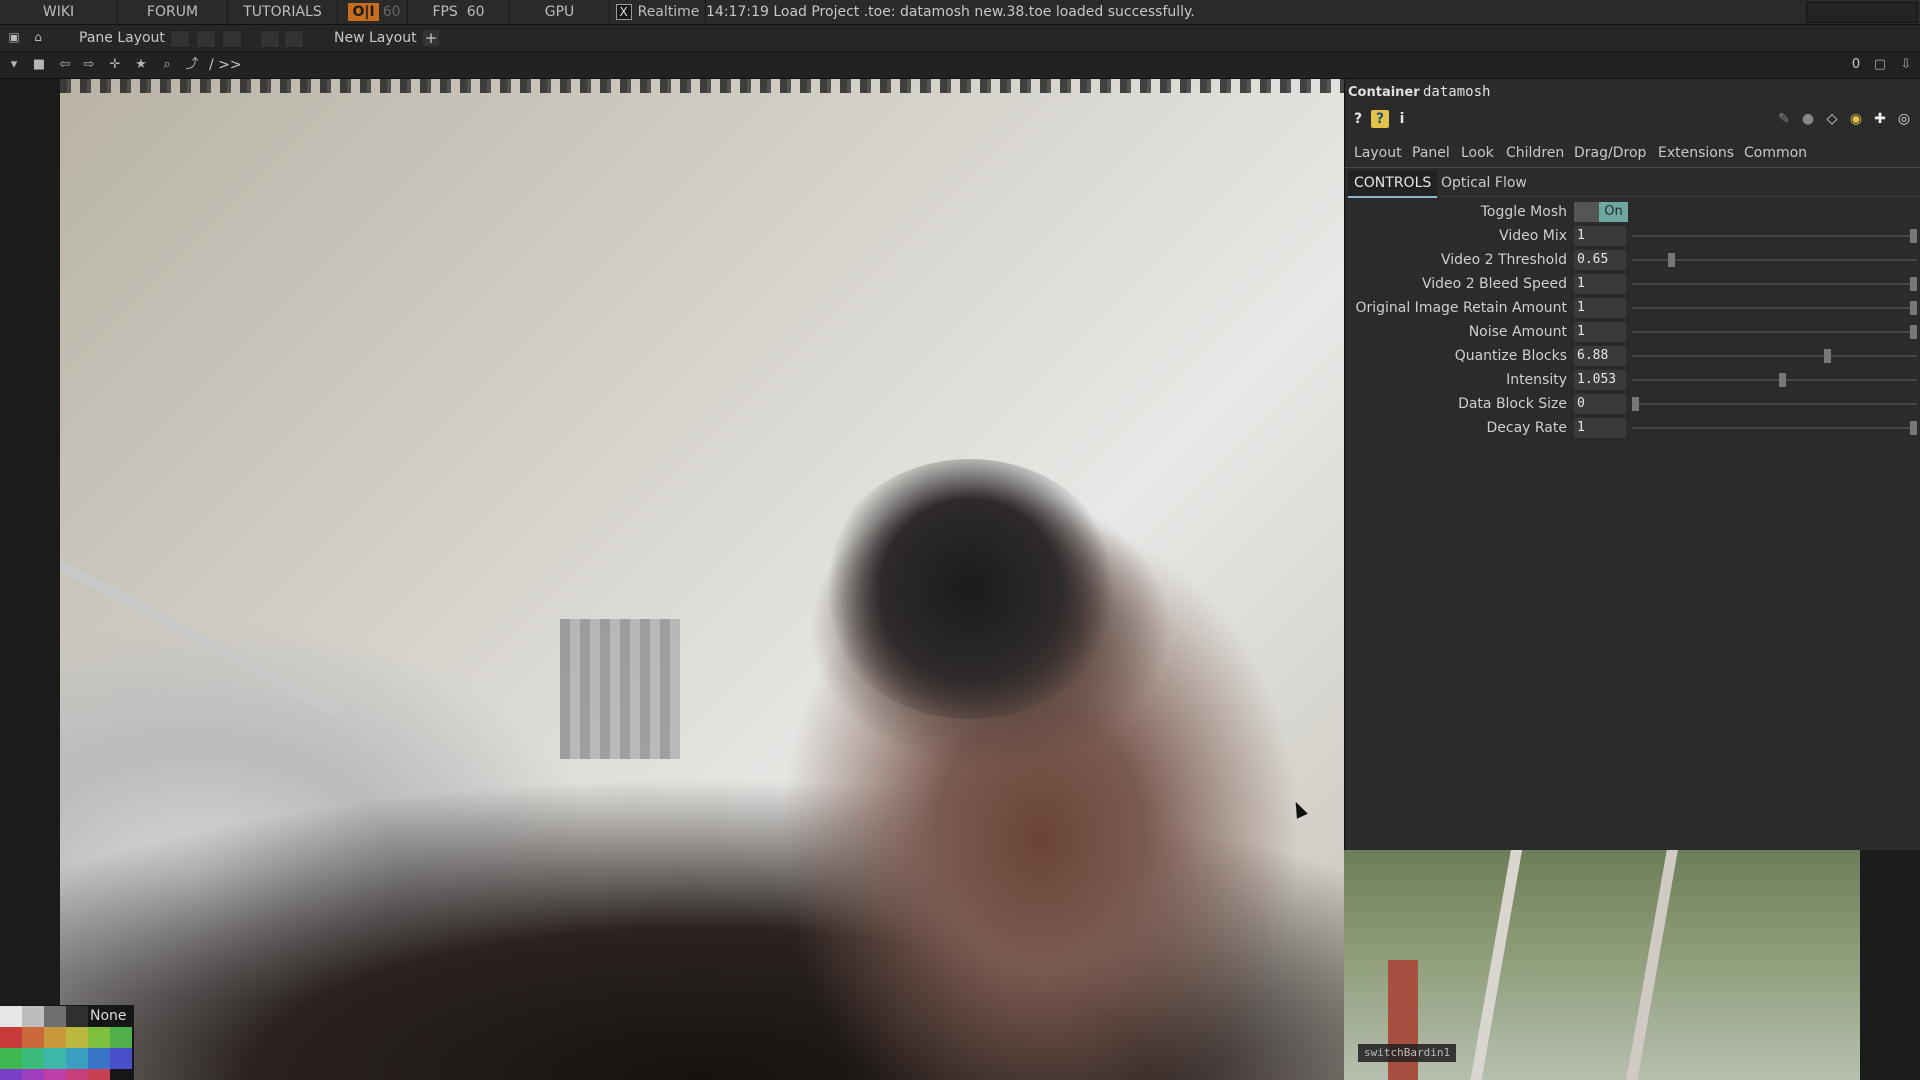  What do you see at coordinates (55, 1058) in the screenshot?
I see `swatch-teal` at bounding box center [55, 1058].